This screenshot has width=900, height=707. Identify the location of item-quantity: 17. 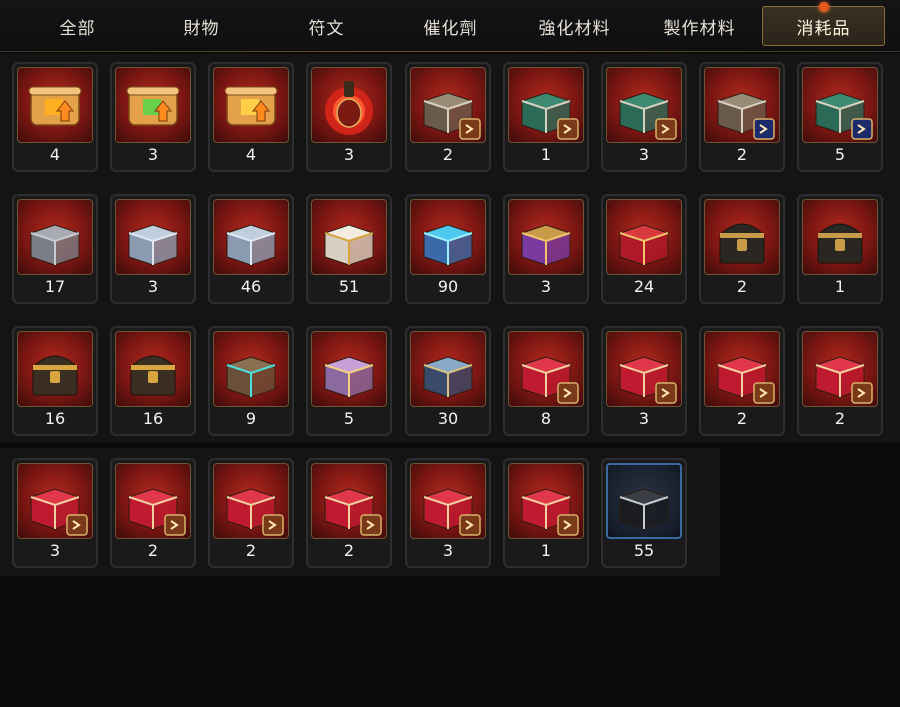
(55, 286).